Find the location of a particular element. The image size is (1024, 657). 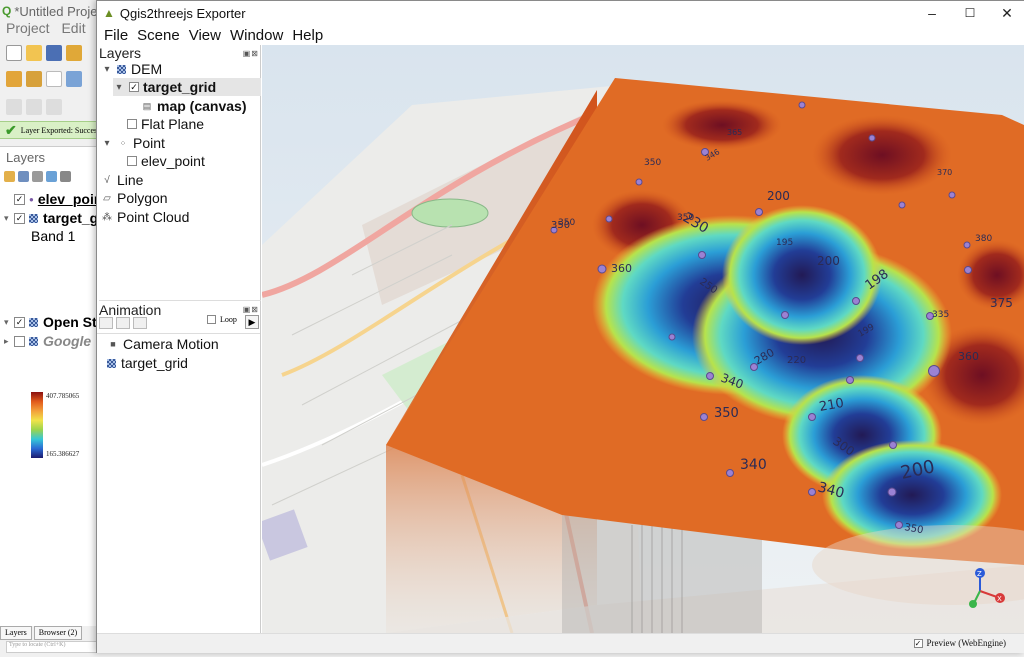

save-as-icon is located at coordinates (74, 53).